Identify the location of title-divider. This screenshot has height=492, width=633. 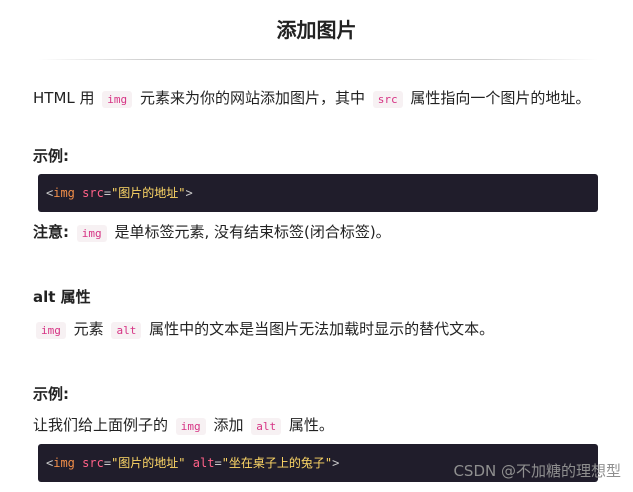
(318, 59).